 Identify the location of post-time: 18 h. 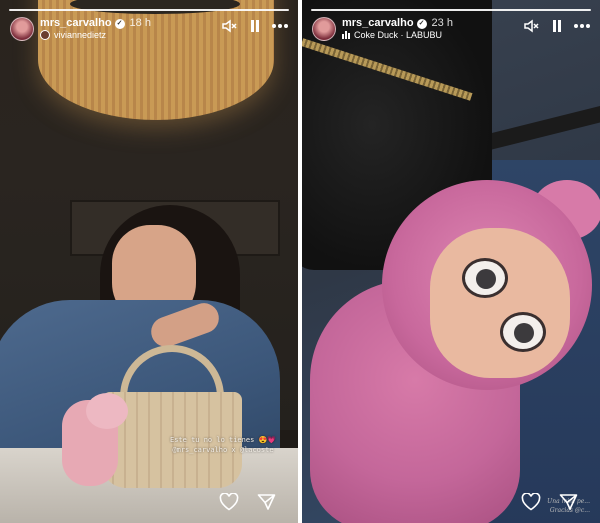
(140, 23).